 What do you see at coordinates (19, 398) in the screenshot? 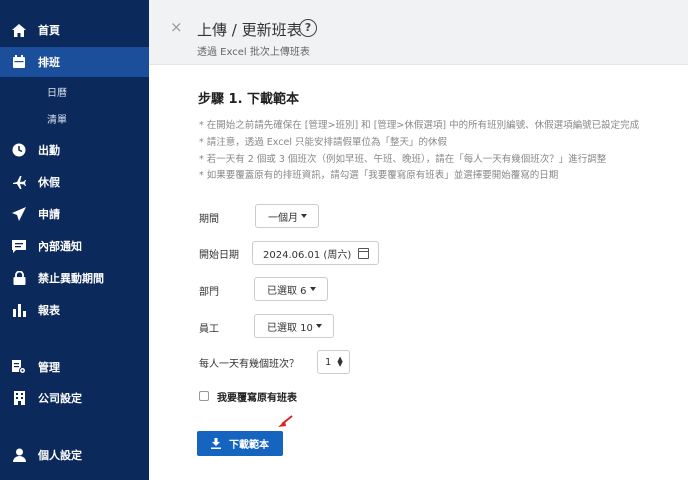
I see `building-icon` at bounding box center [19, 398].